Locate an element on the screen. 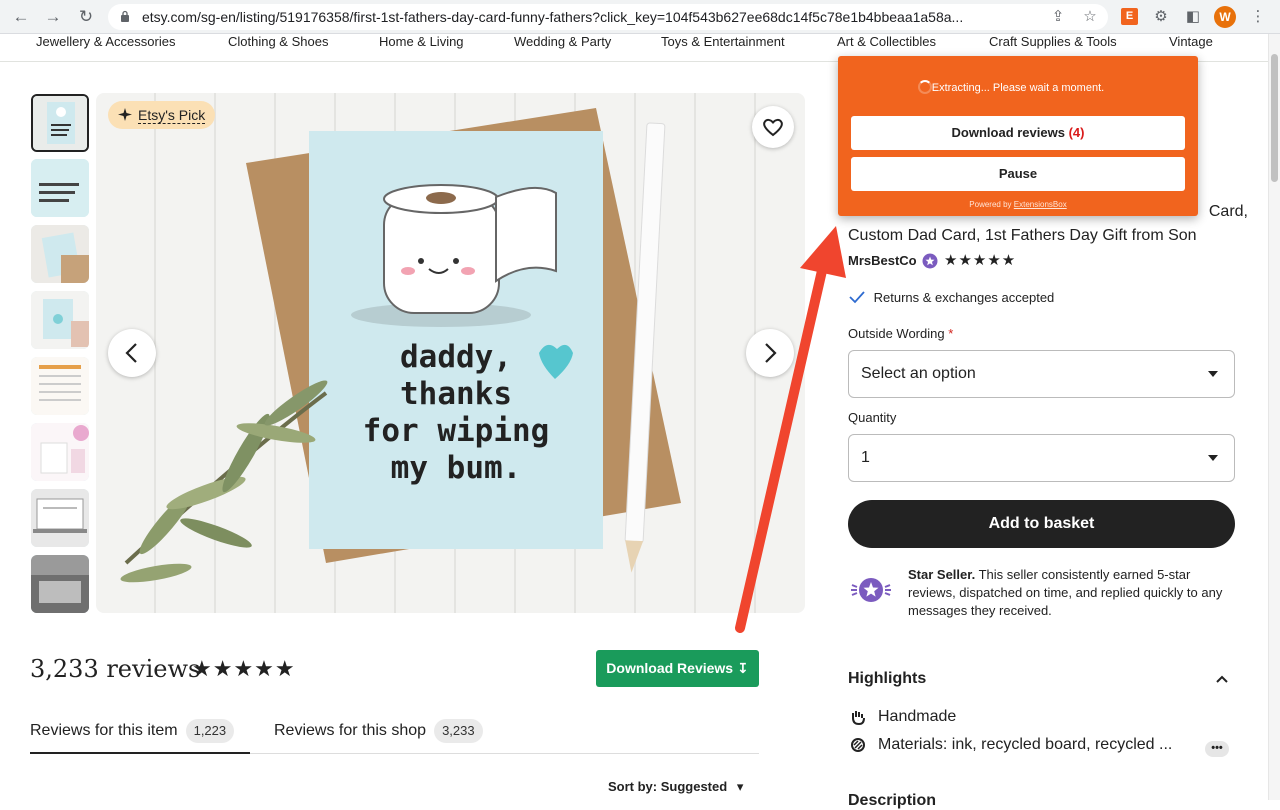  select-value: Select an option is located at coordinates (918, 373).